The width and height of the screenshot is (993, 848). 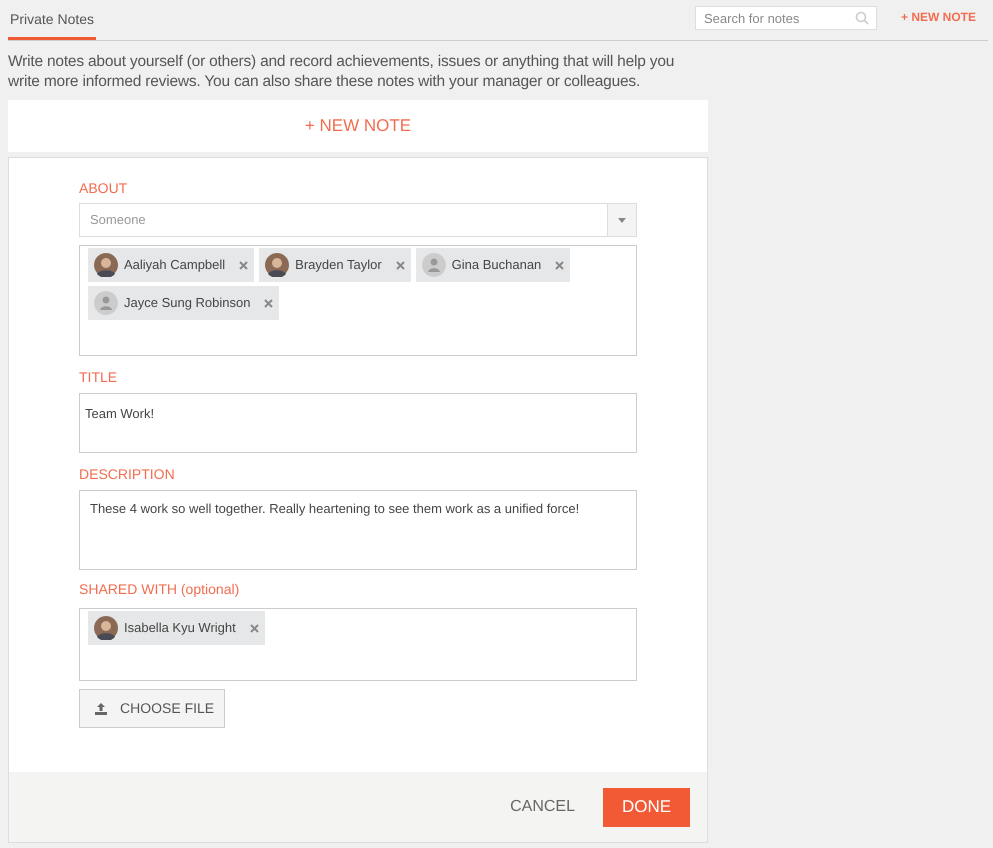 What do you see at coordinates (101, 708) in the screenshot?
I see `upload-icon` at bounding box center [101, 708].